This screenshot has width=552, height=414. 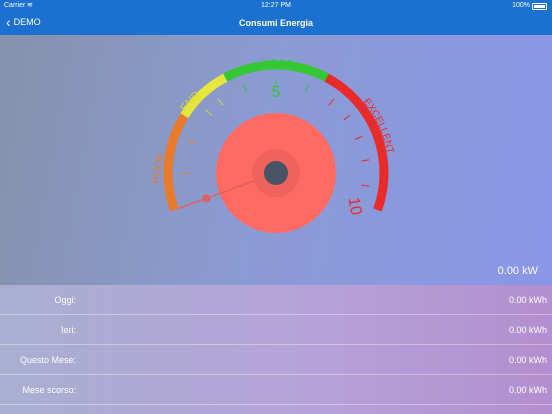 What do you see at coordinates (356, 142) in the screenshot?
I see `band-excellent` at bounding box center [356, 142].